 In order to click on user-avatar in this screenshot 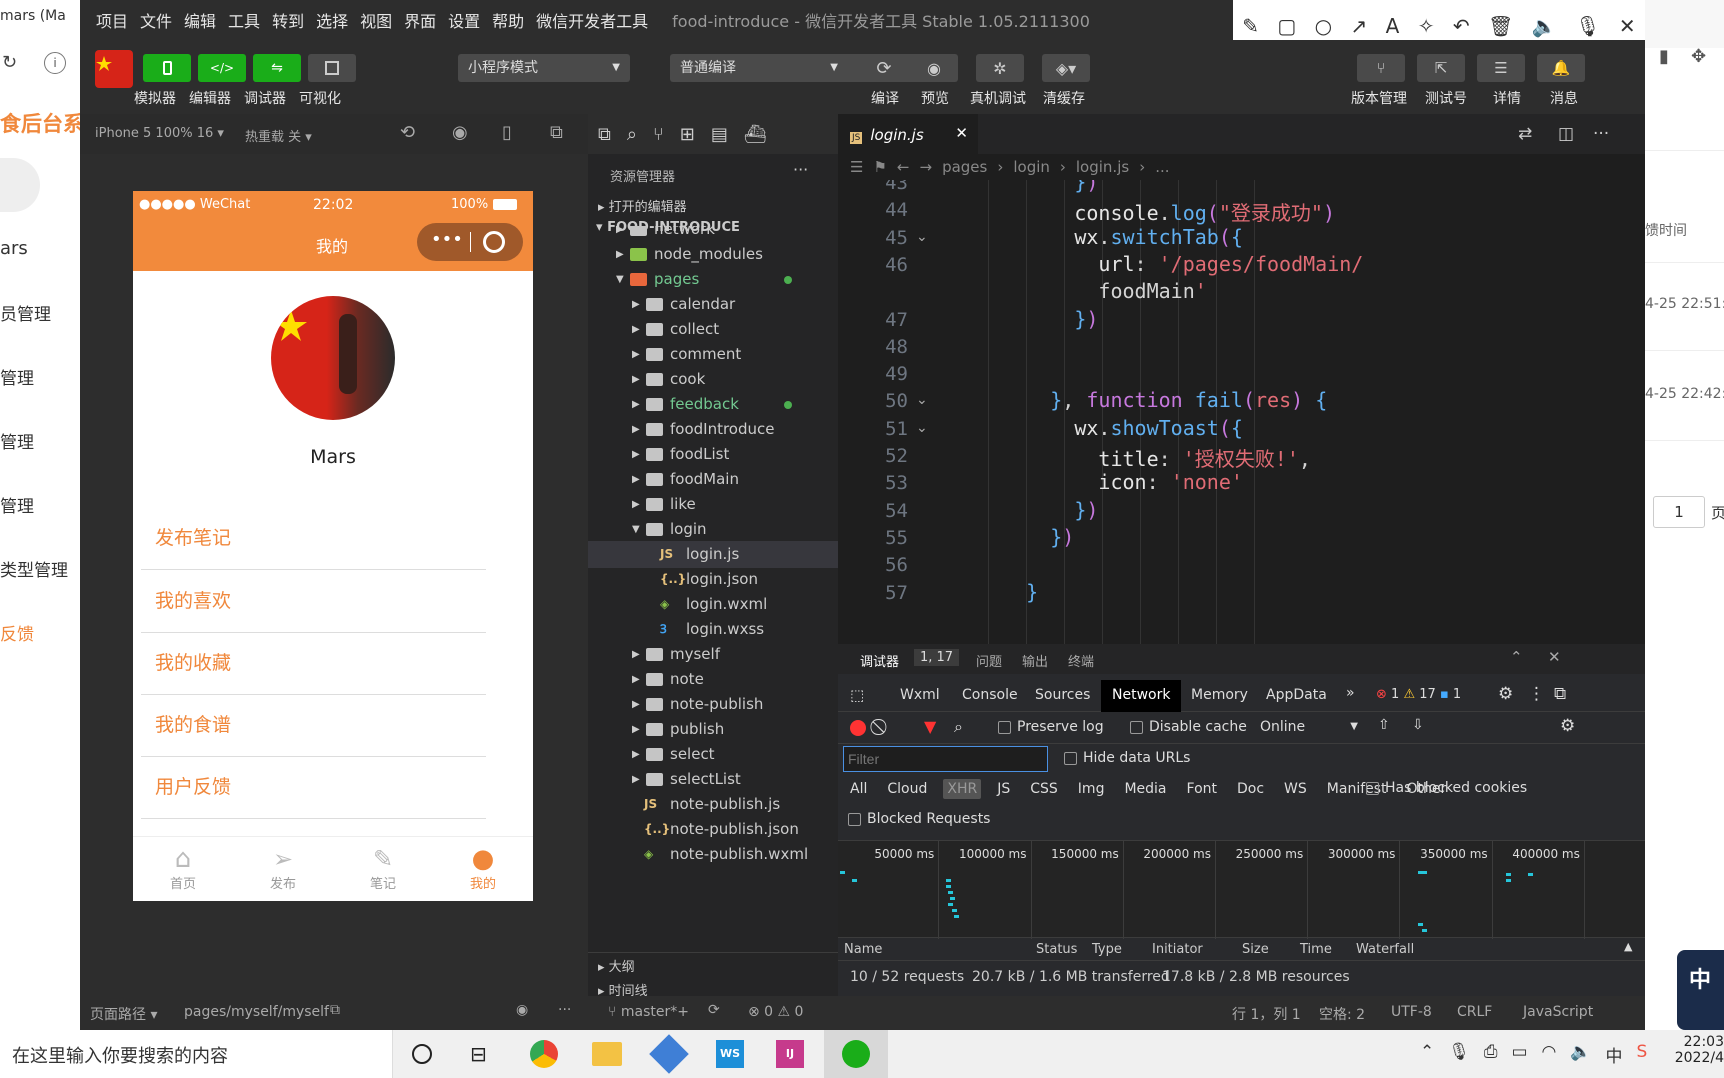, I will do `click(333, 358)`.